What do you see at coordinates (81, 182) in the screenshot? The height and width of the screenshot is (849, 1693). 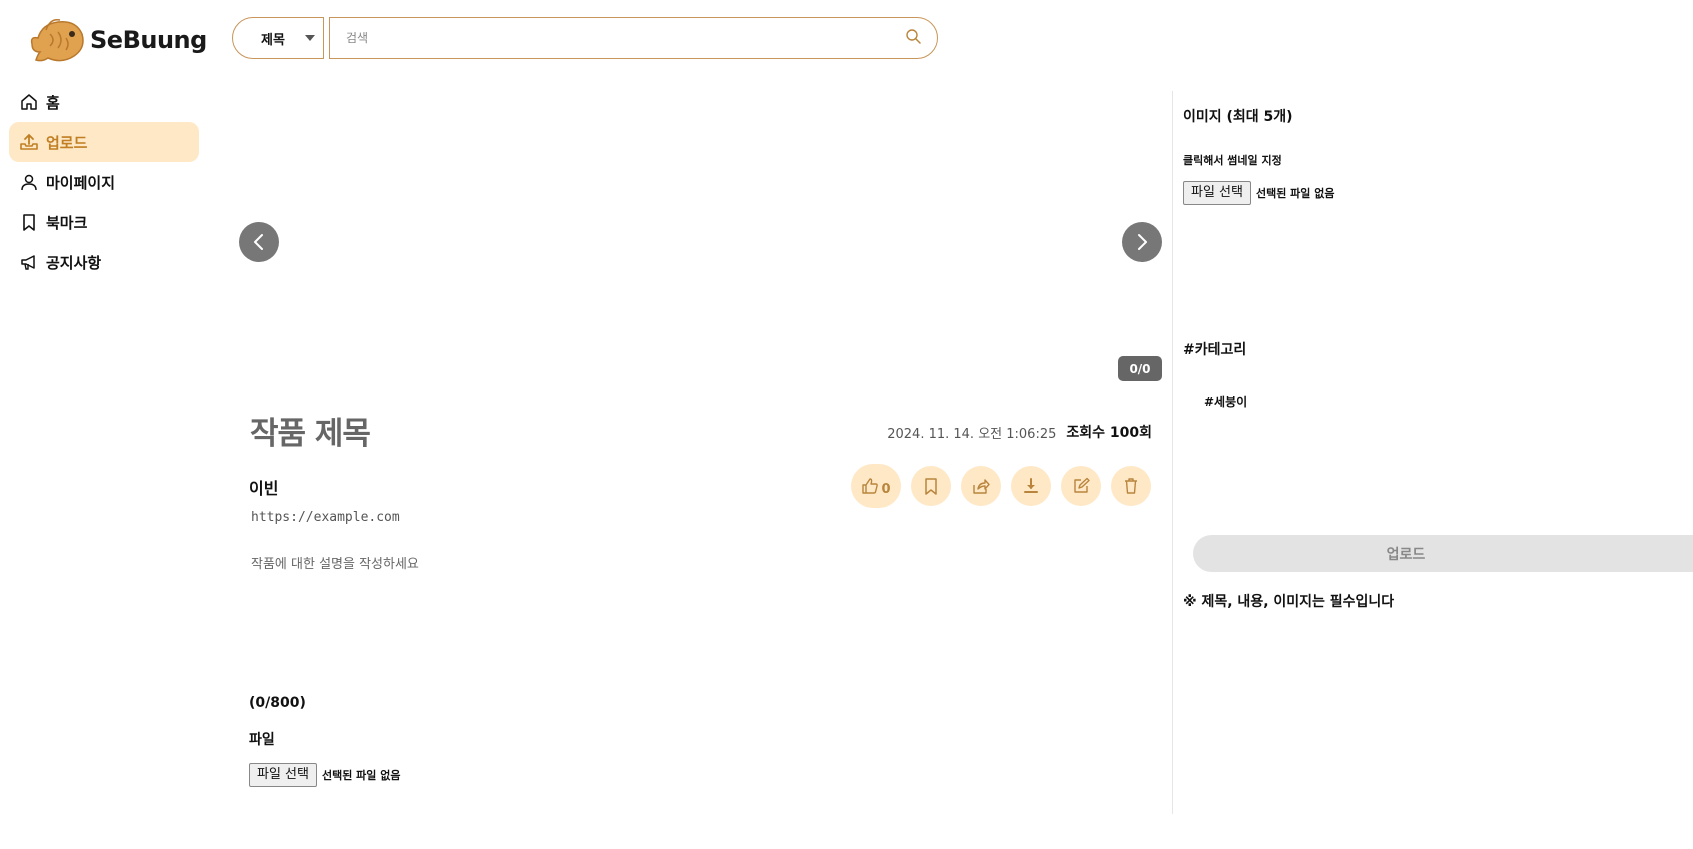 I see `sidebar-item-label: 마이페이지` at bounding box center [81, 182].